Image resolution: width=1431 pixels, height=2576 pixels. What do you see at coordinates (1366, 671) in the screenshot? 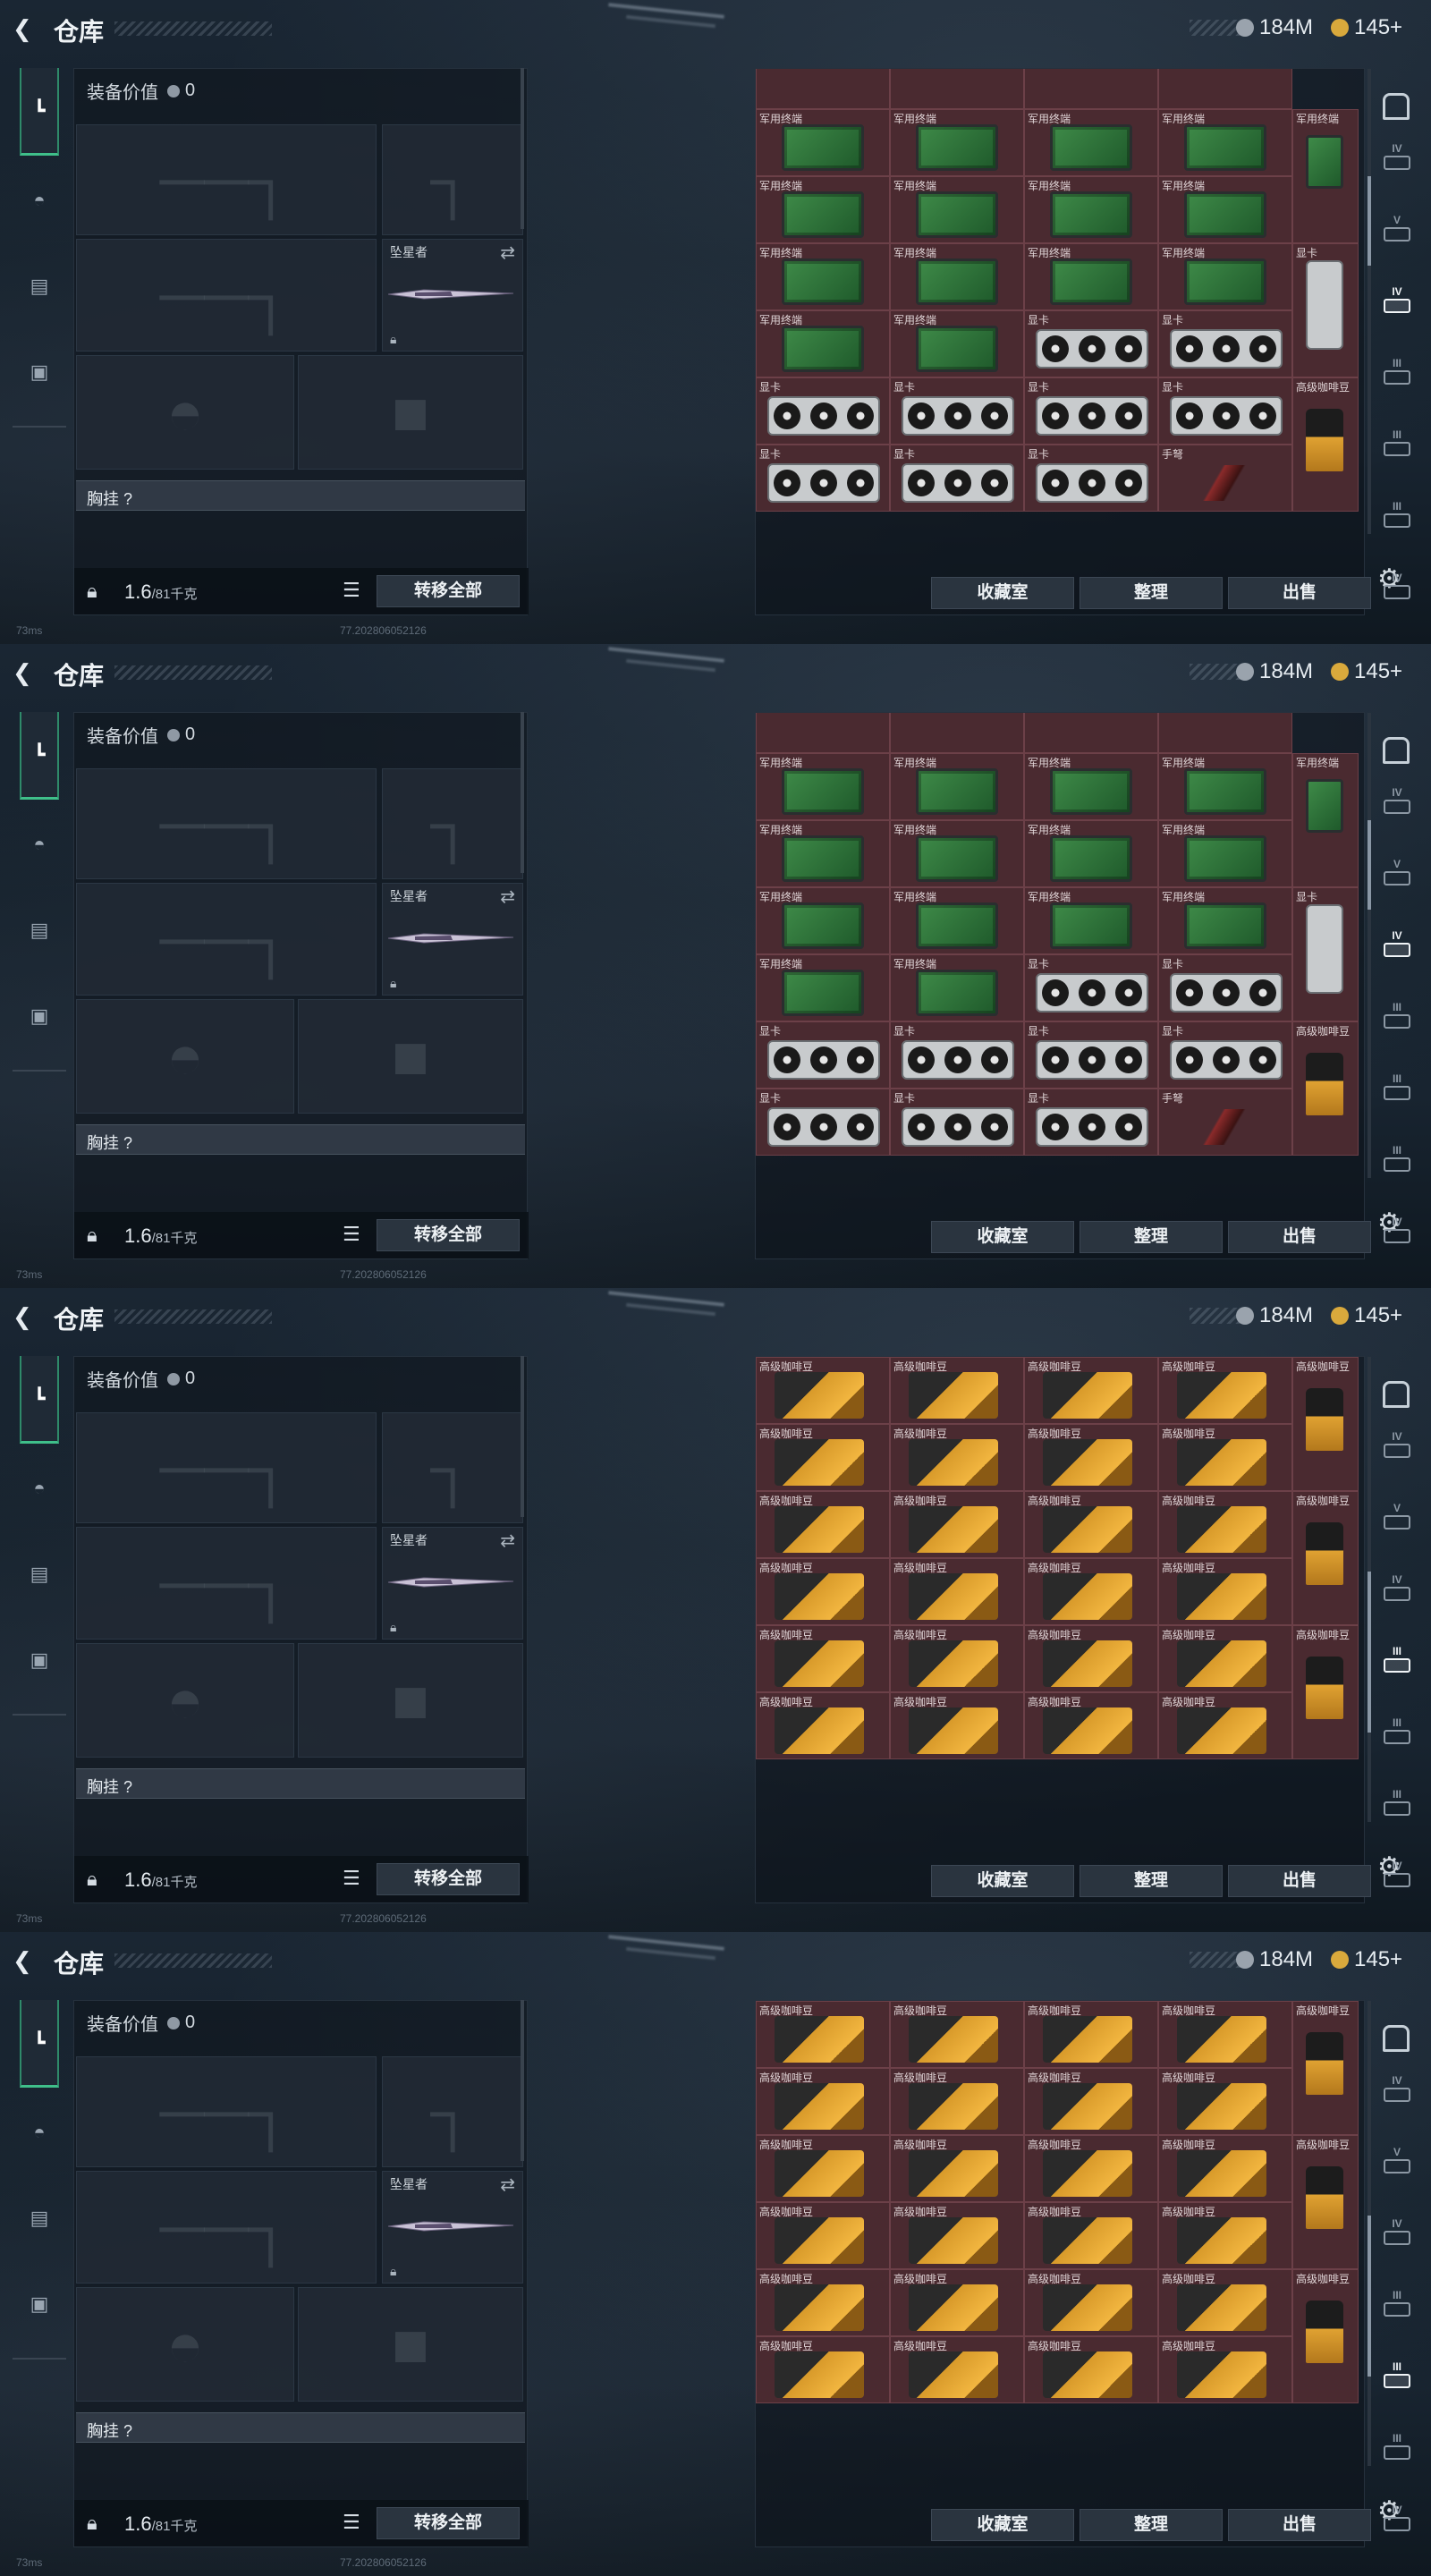
I see `gold-currency: 145+` at bounding box center [1366, 671].